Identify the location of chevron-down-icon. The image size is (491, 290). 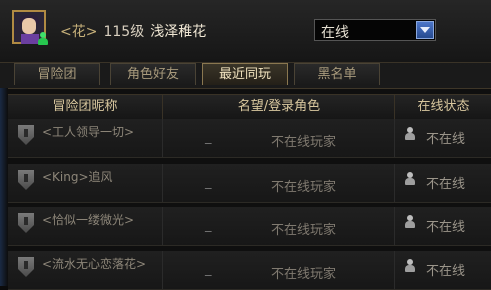
(425, 30).